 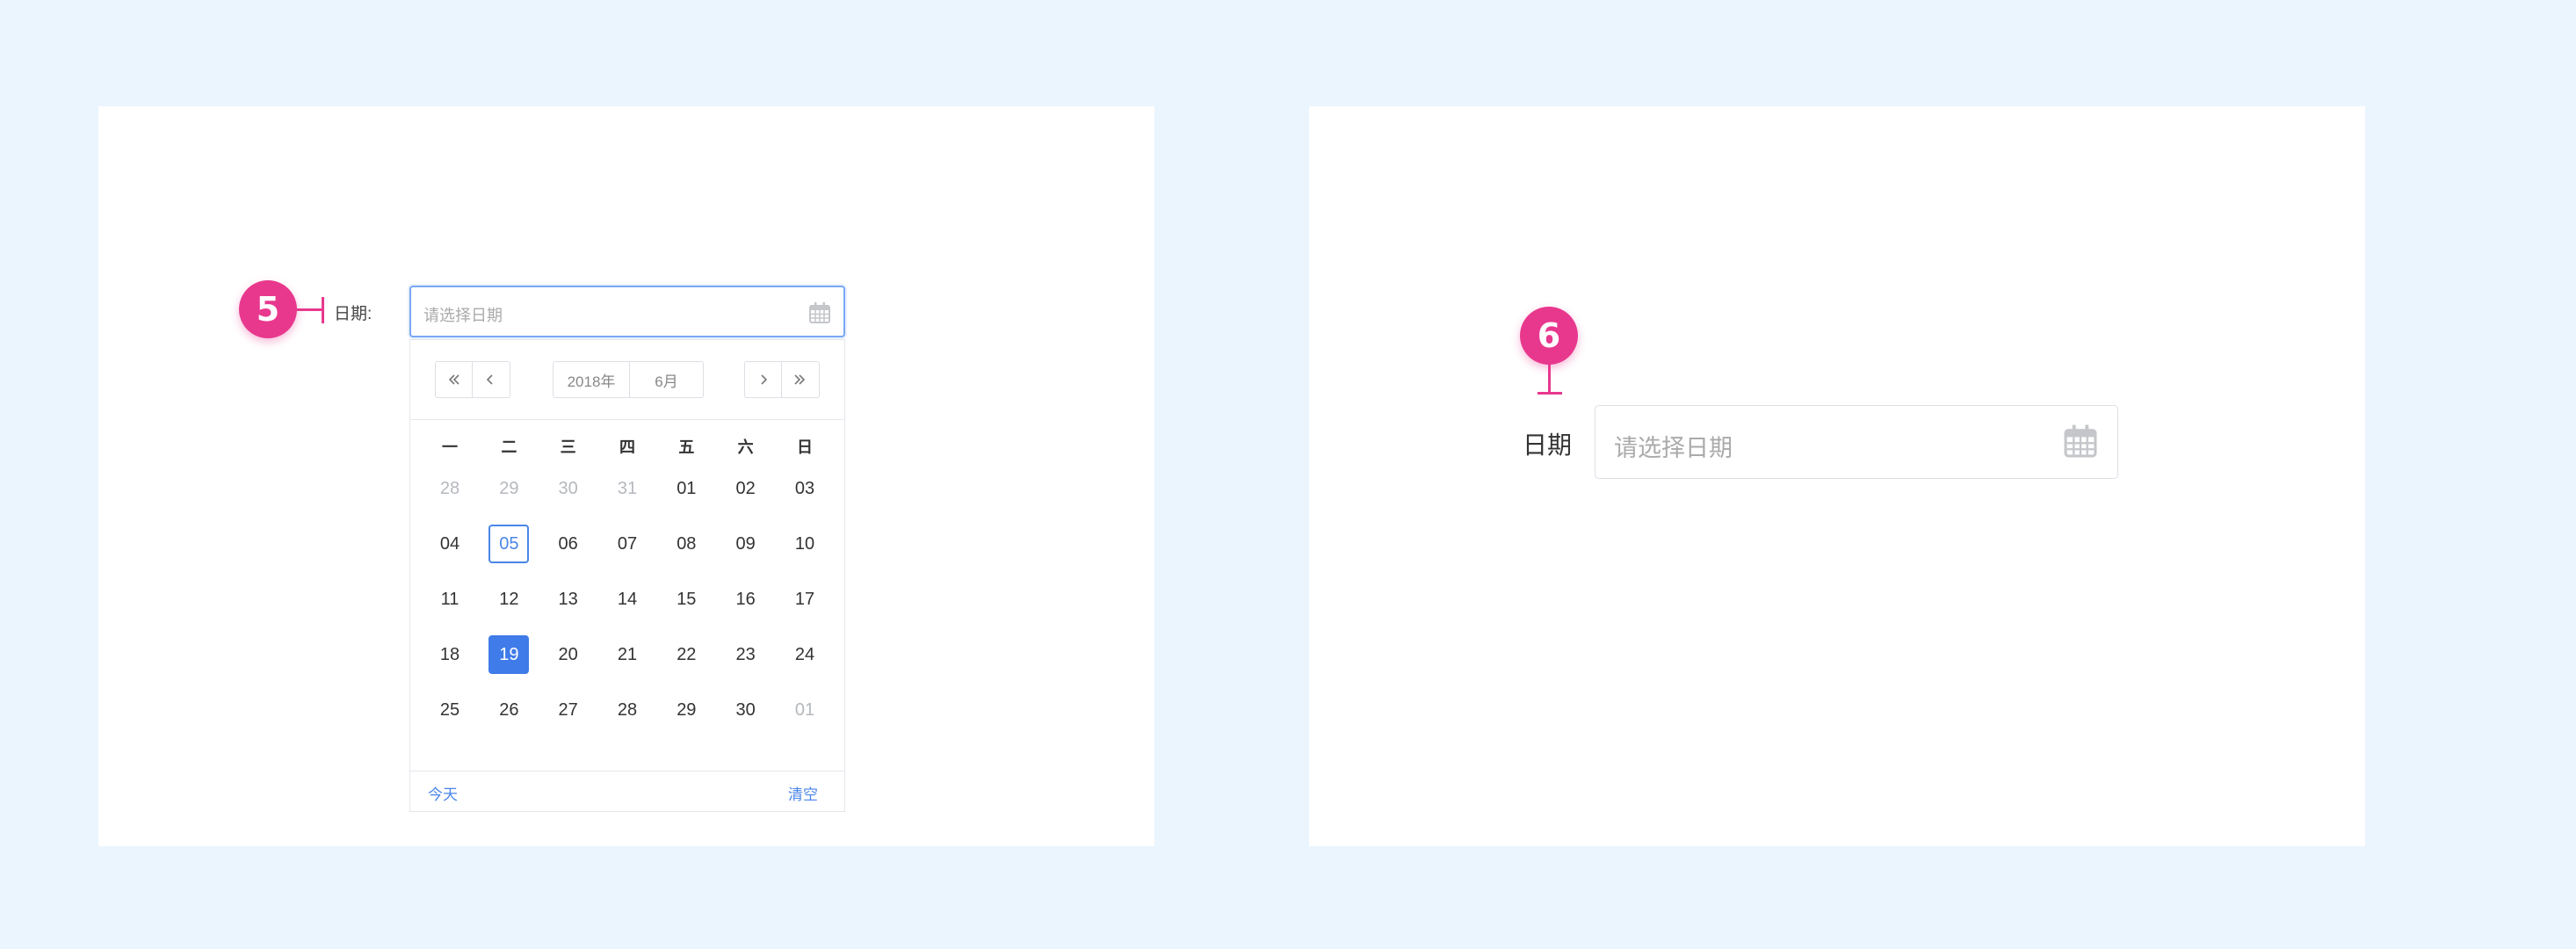 I want to click on day-cell: 04, so click(x=450, y=544).